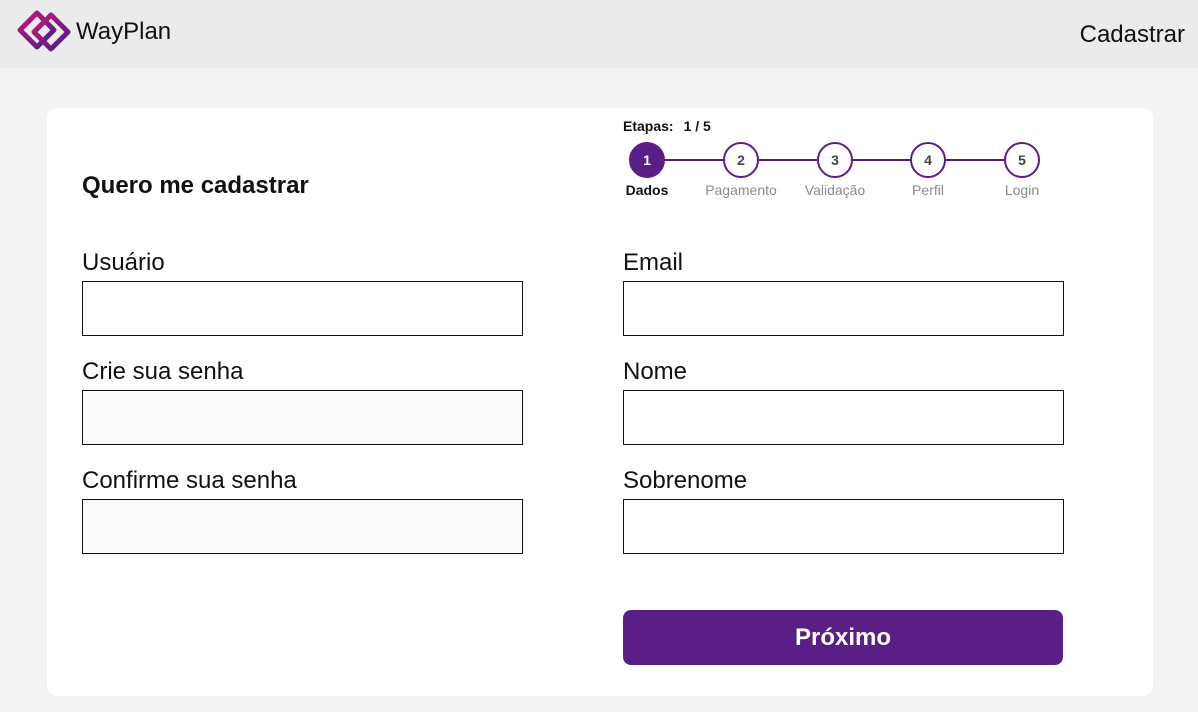  I want to click on password-label: Crie sua senha, so click(163, 371).